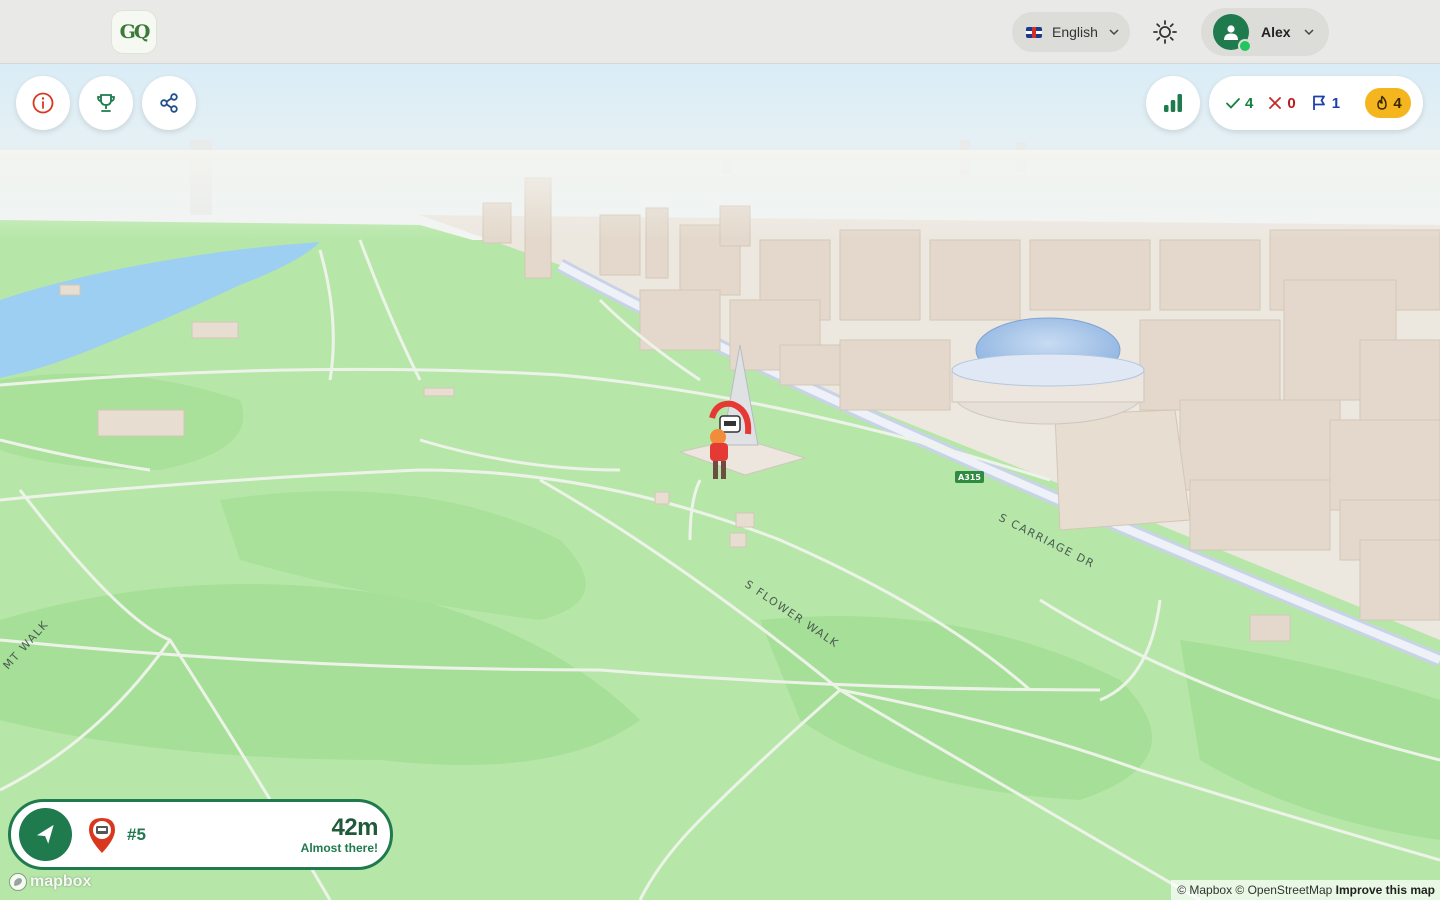 Image resolution: width=1440 pixels, height=900 pixels. I want to click on correct-count: 4, so click(1239, 103).